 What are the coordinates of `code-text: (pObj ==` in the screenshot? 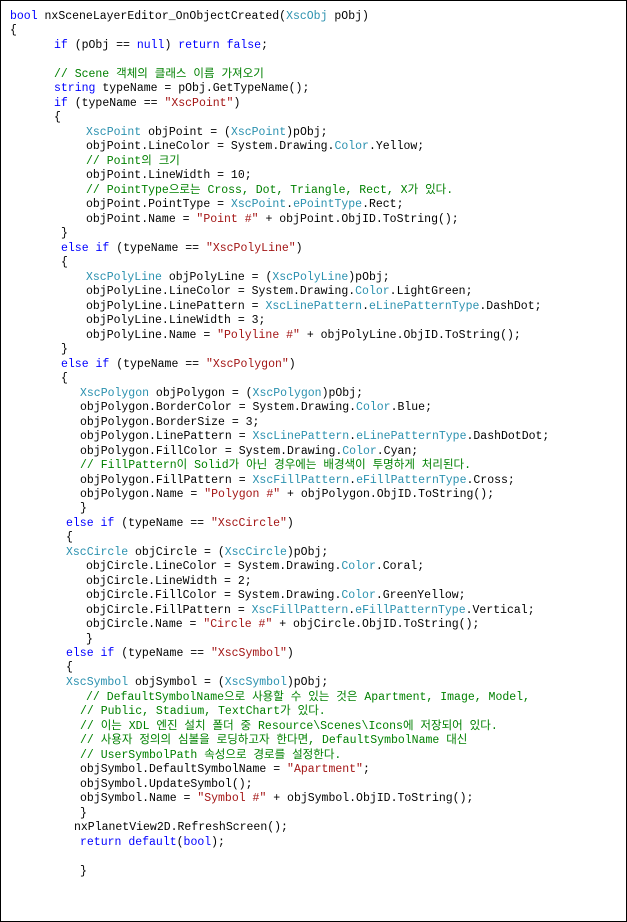 It's located at (102, 45).